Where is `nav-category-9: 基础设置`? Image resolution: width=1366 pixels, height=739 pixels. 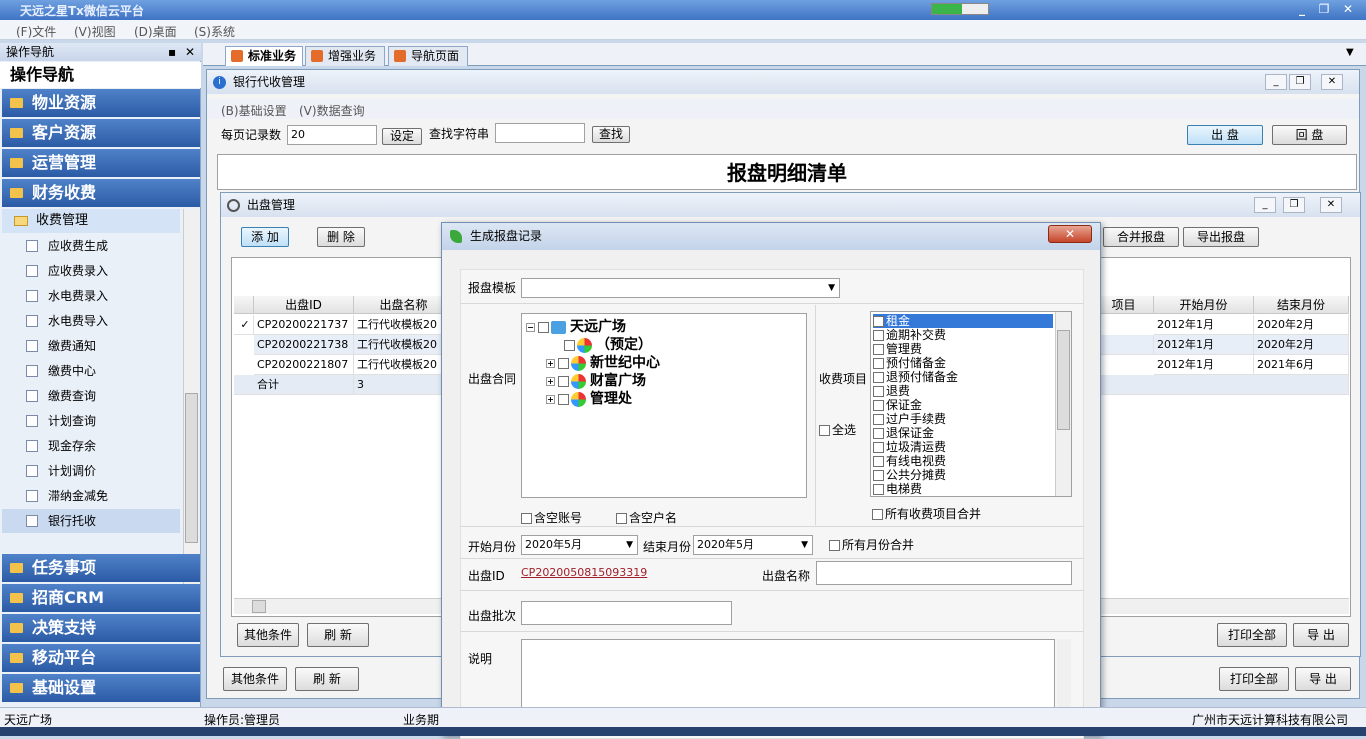 nav-category-9: 基础设置 is located at coordinates (101, 688).